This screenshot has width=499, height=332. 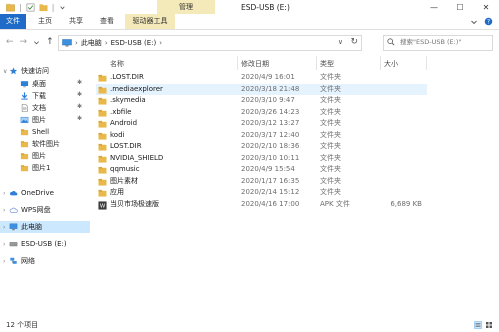 What do you see at coordinates (22, 325) in the screenshot?
I see `item-count: 12 个项目` at bounding box center [22, 325].